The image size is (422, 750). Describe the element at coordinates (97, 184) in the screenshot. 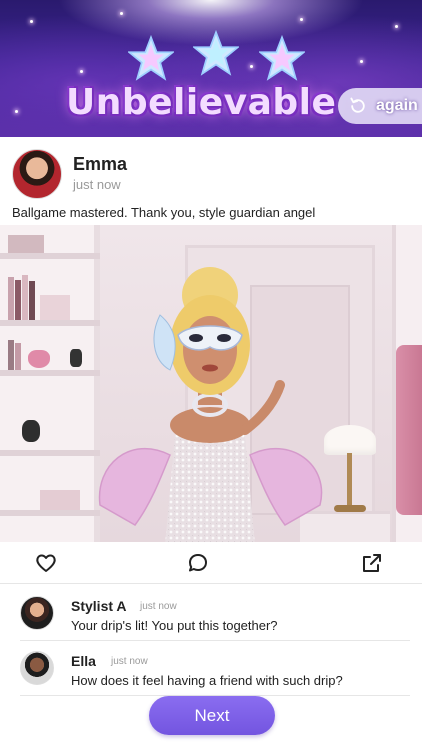

I see `post-timestamp: just now` at that location.